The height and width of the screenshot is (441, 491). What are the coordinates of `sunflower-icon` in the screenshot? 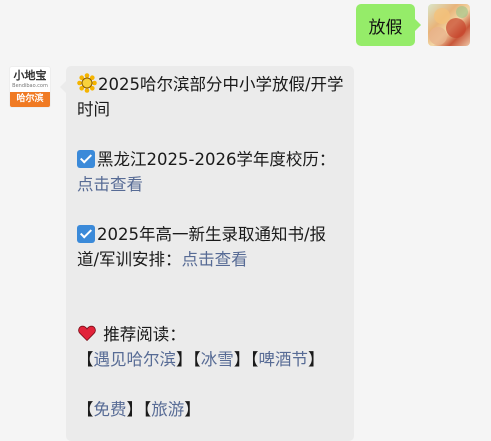 It's located at (87, 83).